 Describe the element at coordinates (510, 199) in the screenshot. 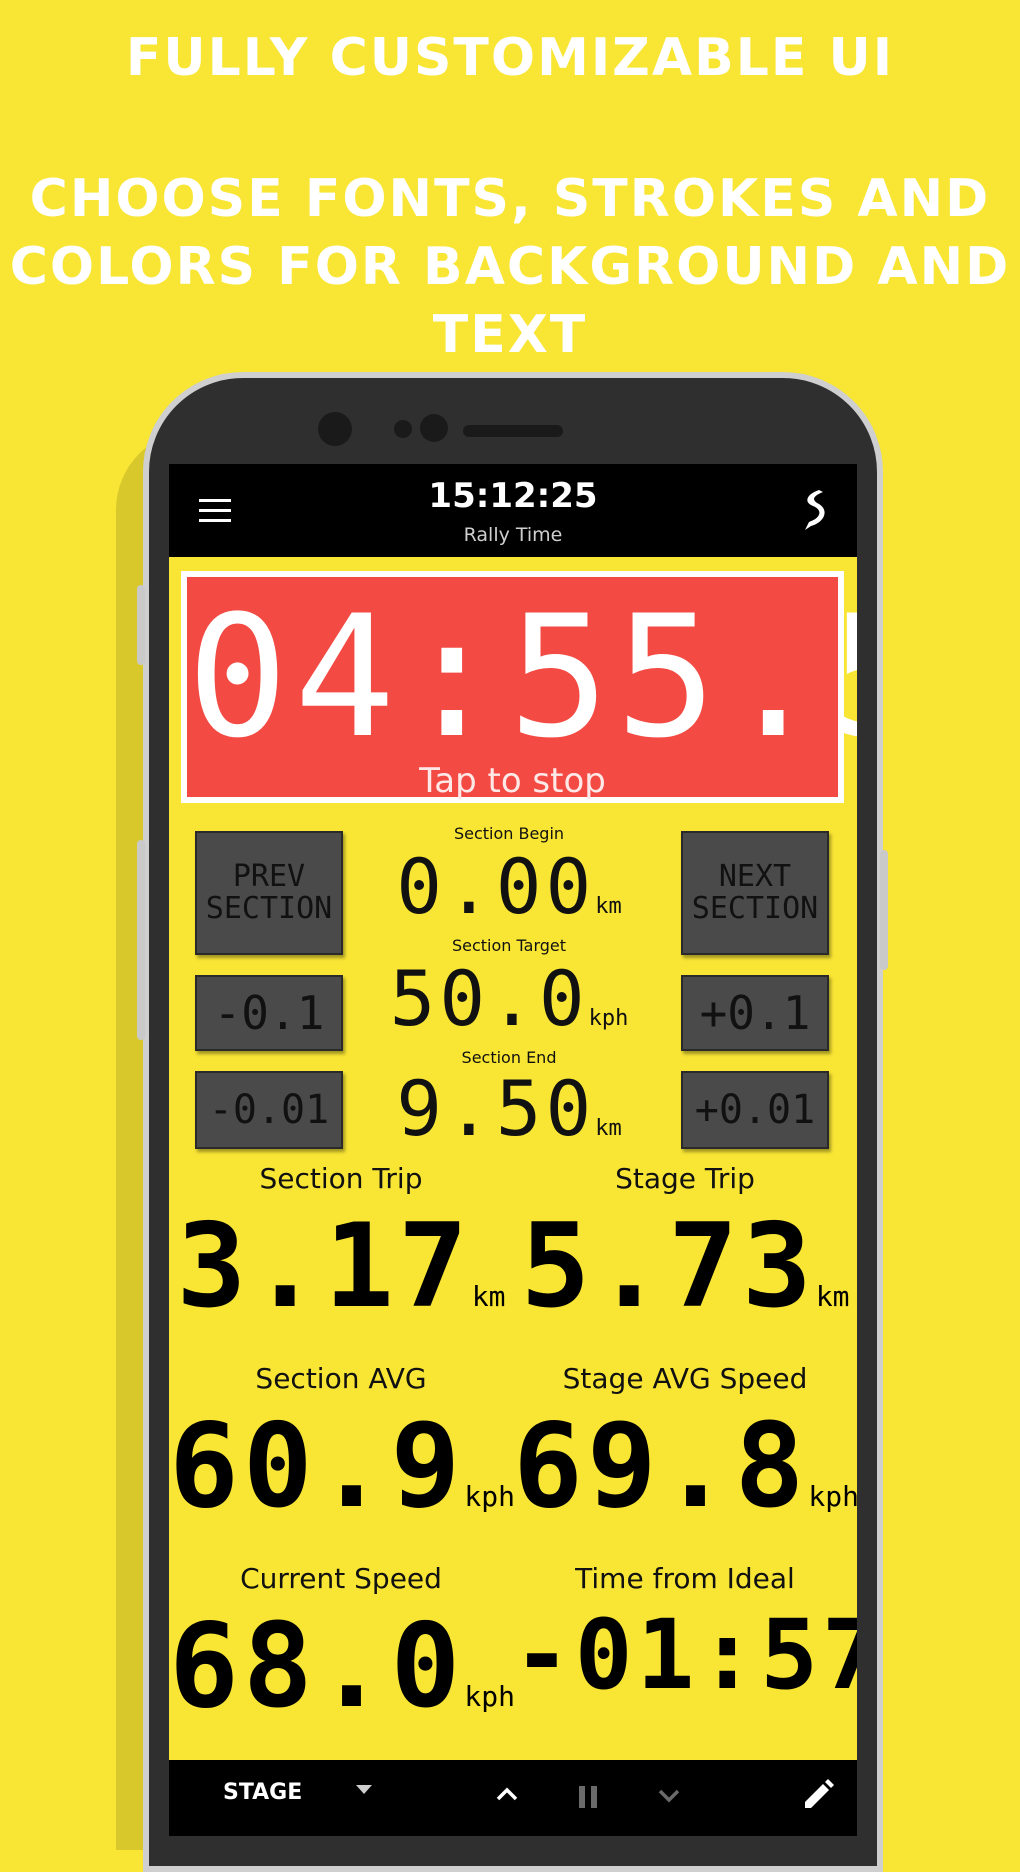

I see `promo-subline-1: CHOOSE FONTS, STROKES AND` at that location.